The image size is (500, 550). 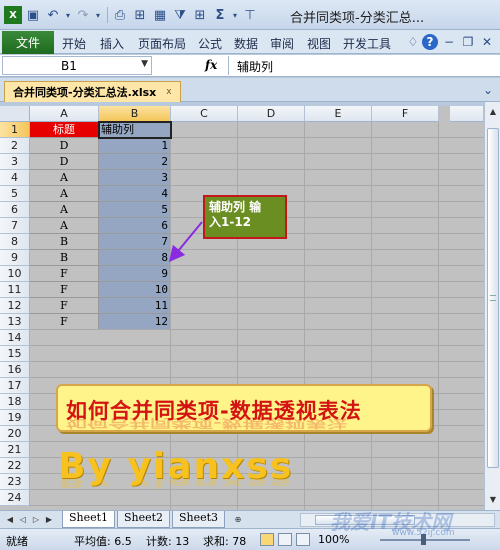 I want to click on row-header: 5, so click(x=15, y=194).